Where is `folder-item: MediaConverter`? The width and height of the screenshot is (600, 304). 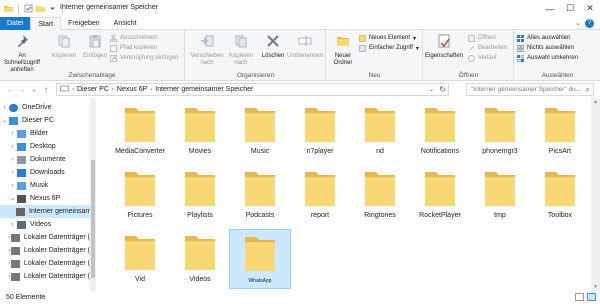
folder-item: MediaConverter is located at coordinates (140, 131).